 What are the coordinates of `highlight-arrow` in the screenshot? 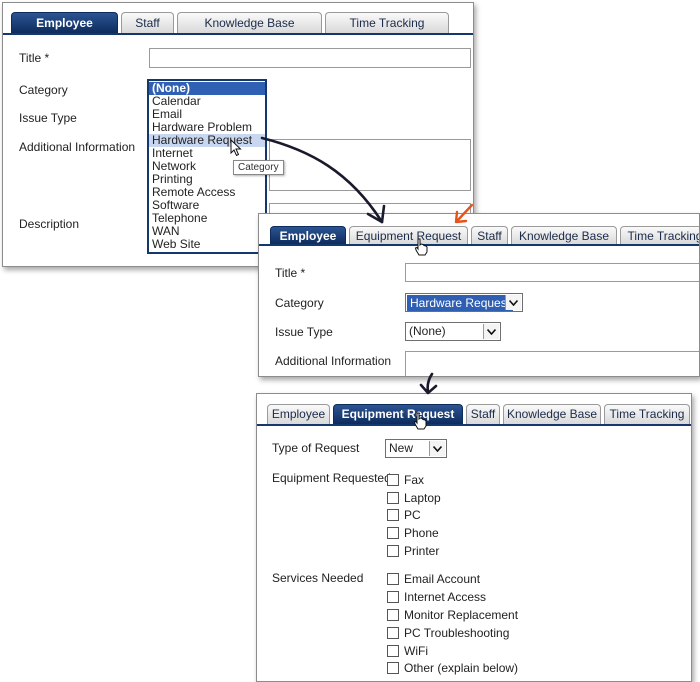 It's located at (464, 213).